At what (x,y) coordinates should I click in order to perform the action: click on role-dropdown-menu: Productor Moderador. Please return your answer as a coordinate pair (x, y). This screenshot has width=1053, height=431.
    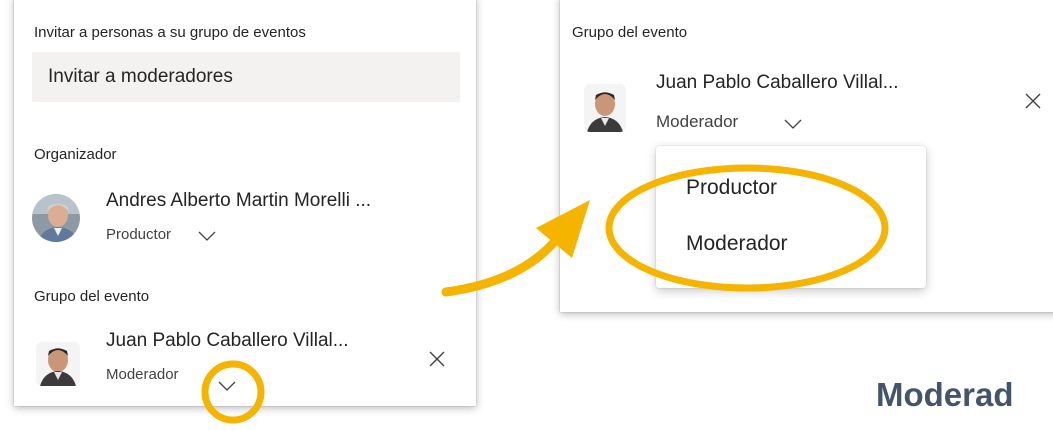
    Looking at the image, I should click on (791, 217).